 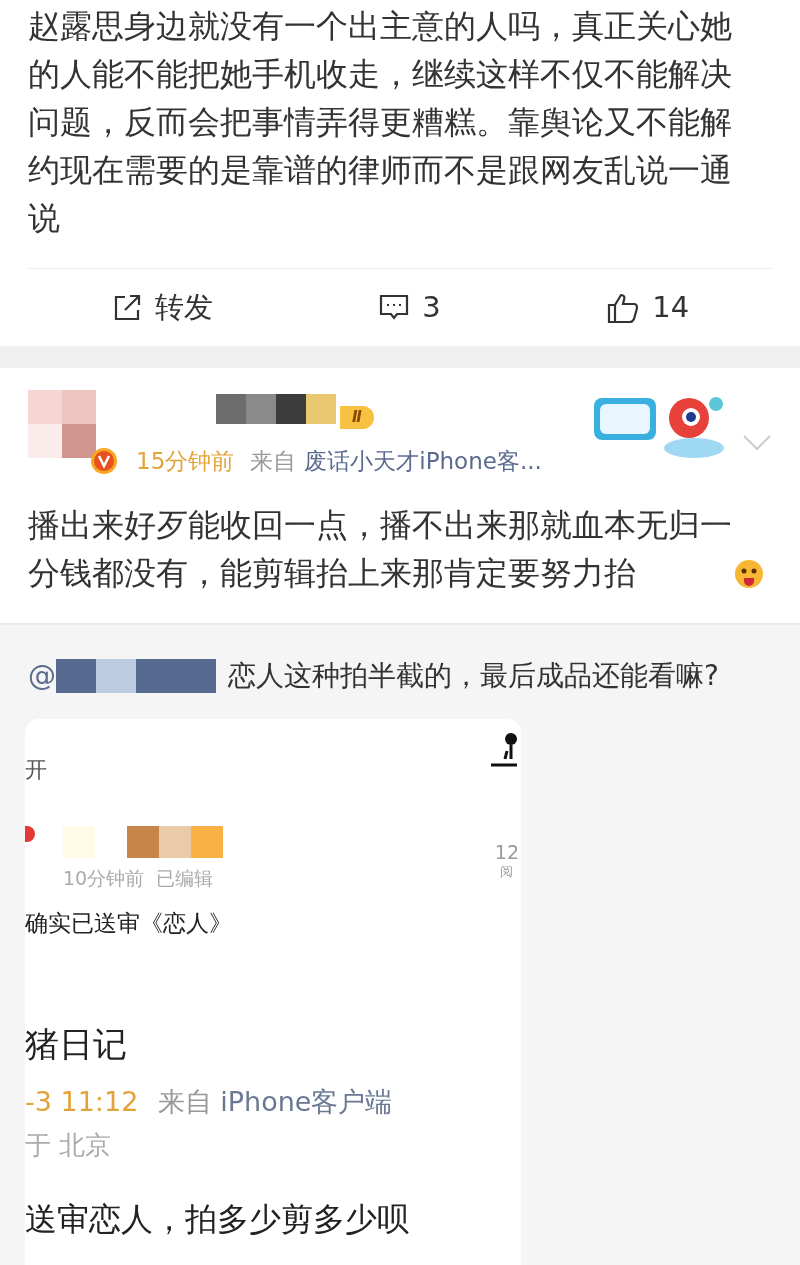 What do you see at coordinates (409, 307) in the screenshot?
I see `comment-button: 3` at bounding box center [409, 307].